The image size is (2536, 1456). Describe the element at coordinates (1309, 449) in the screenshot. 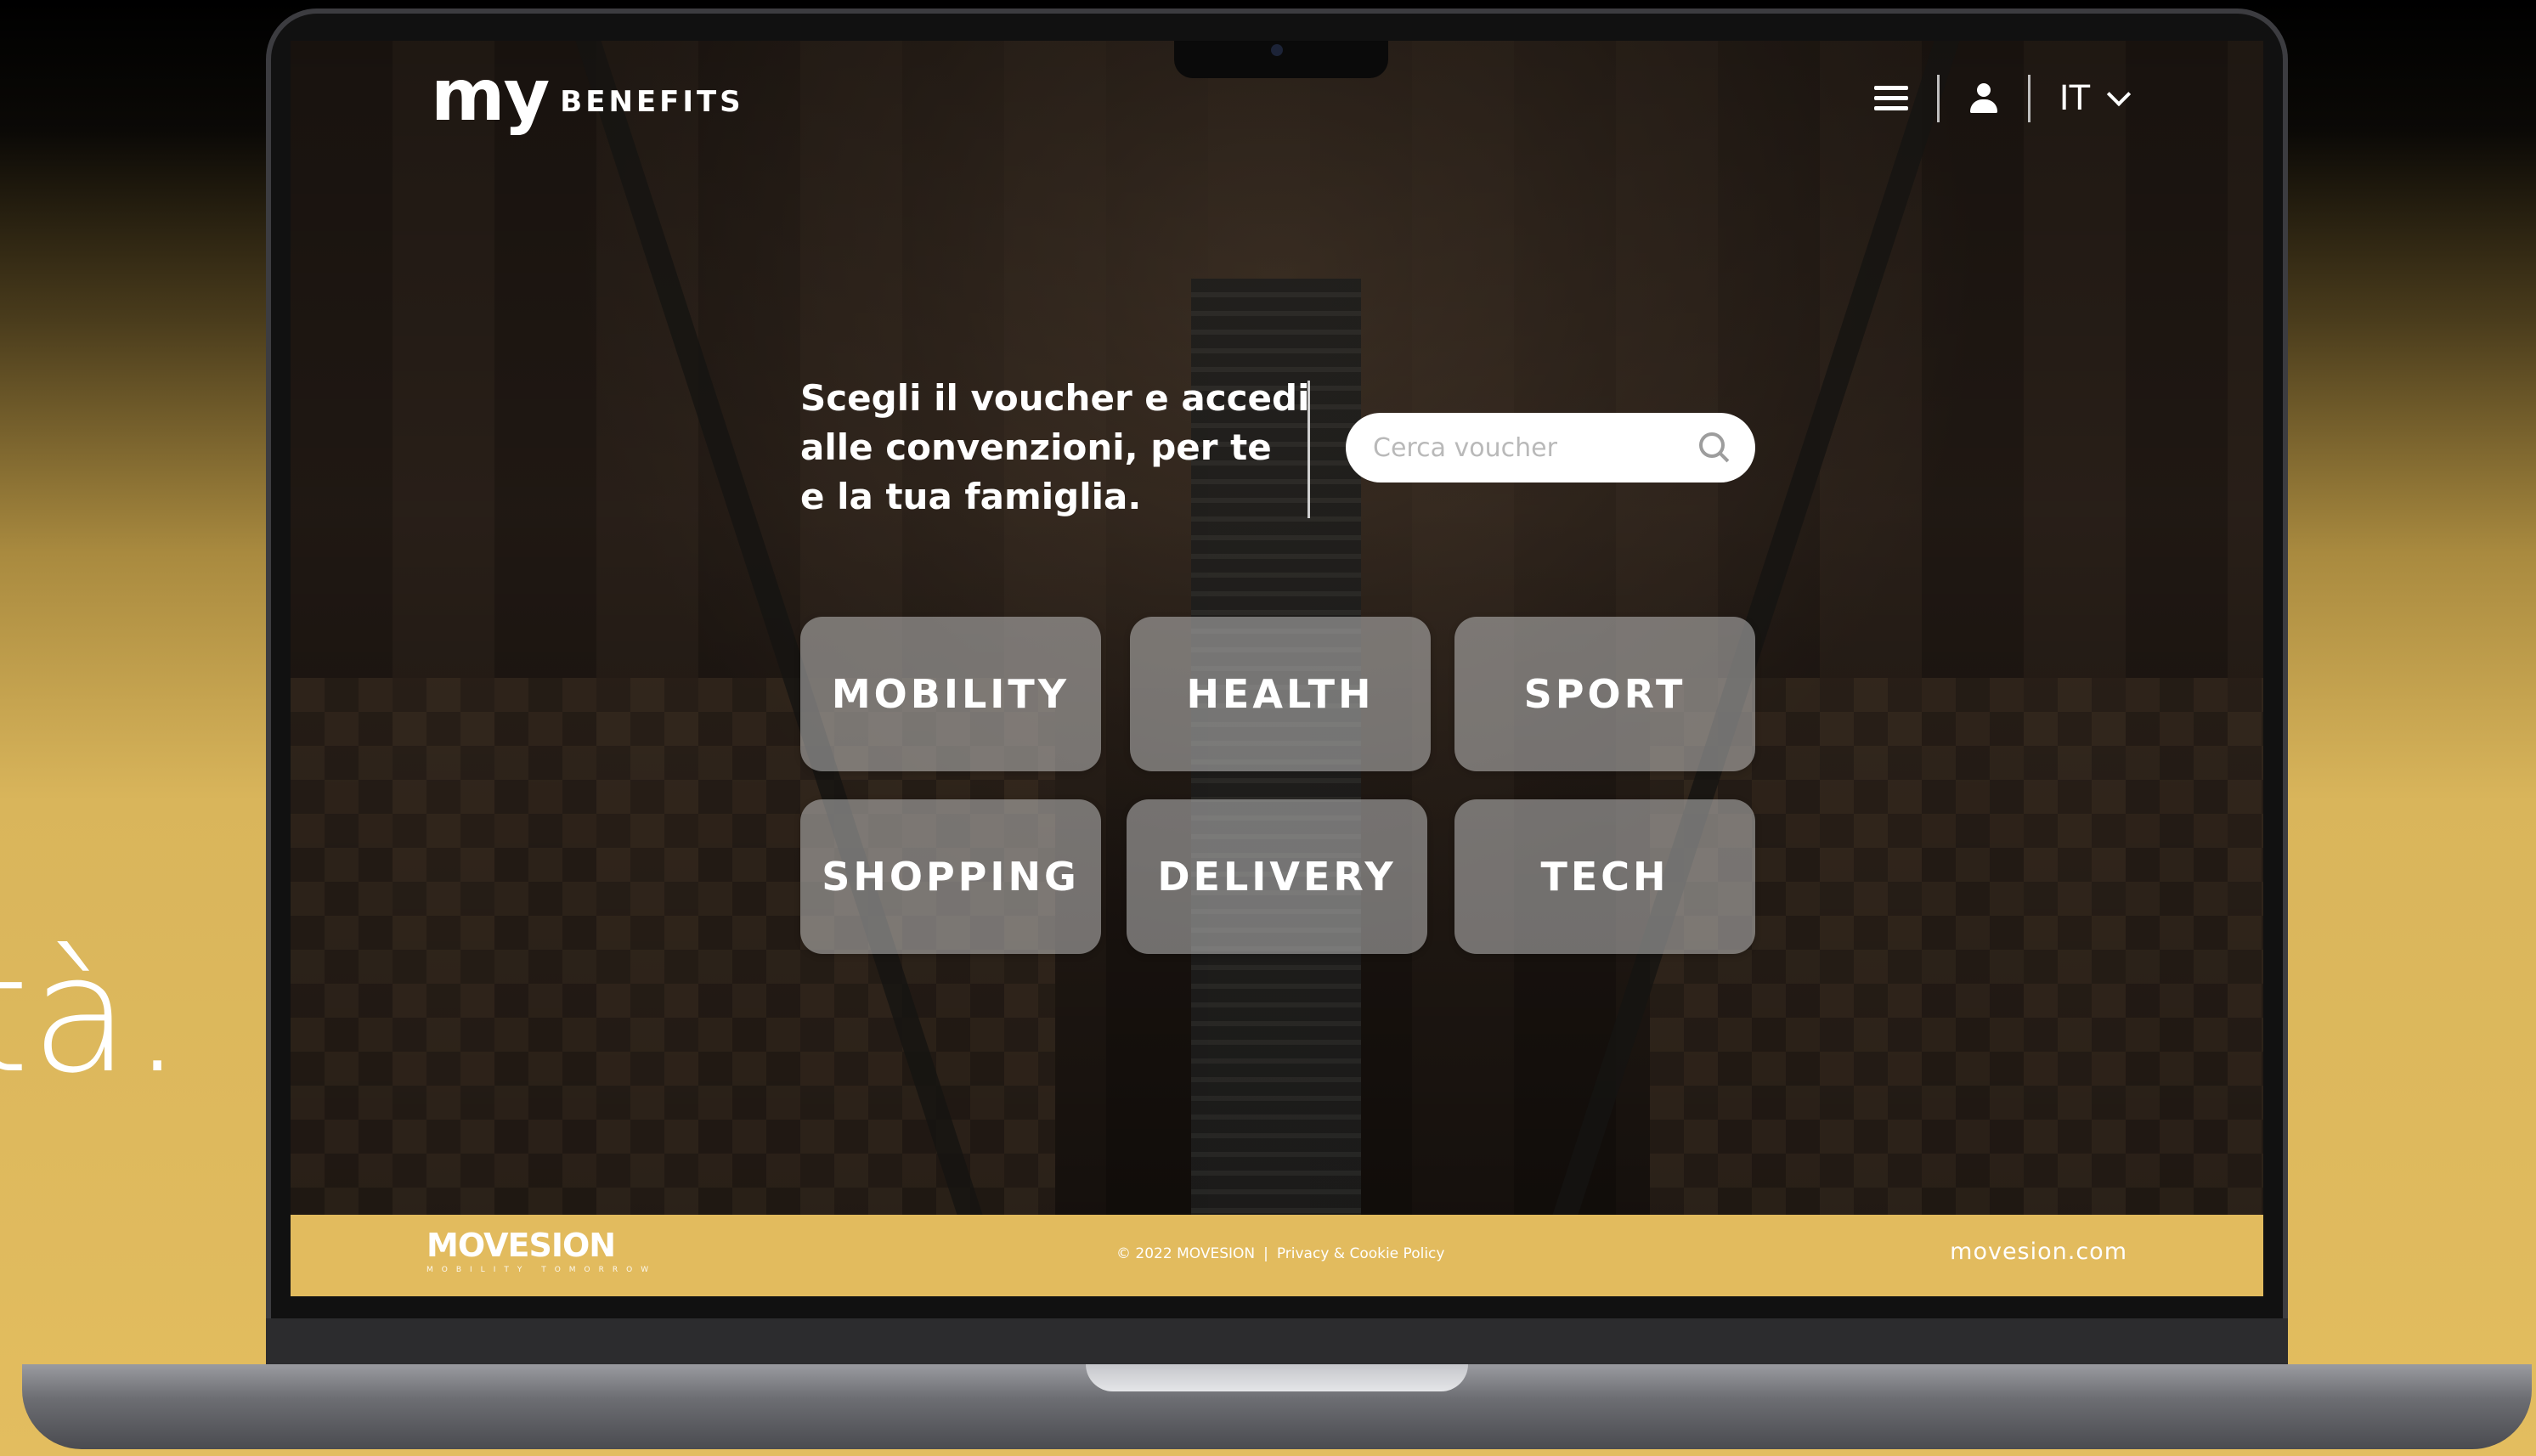

I see `hero-divider` at that location.